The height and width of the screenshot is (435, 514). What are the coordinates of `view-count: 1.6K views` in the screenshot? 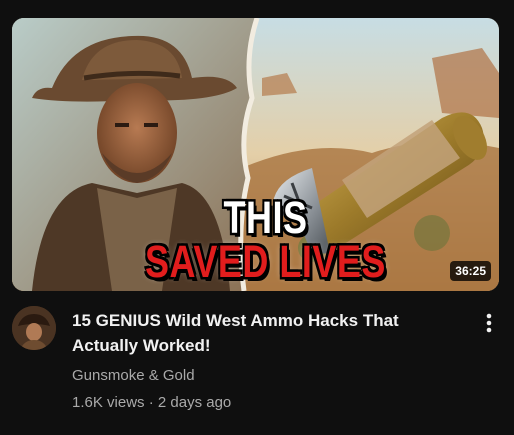 It's located at (108, 402).